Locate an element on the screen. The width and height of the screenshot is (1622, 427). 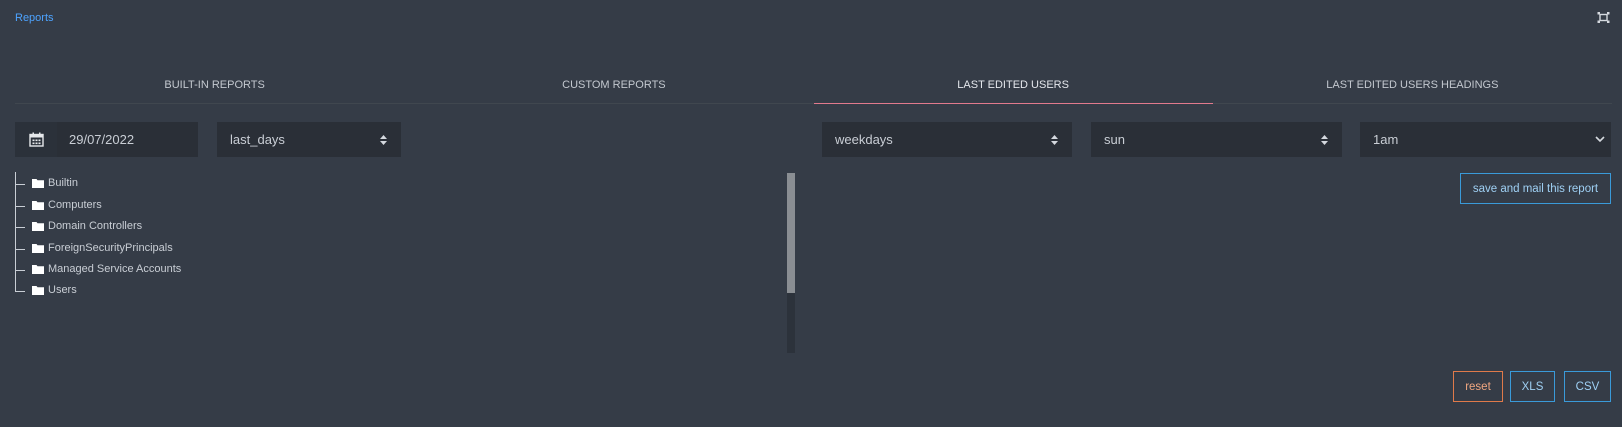
time-select-value: 1am is located at coordinates (1386, 139).